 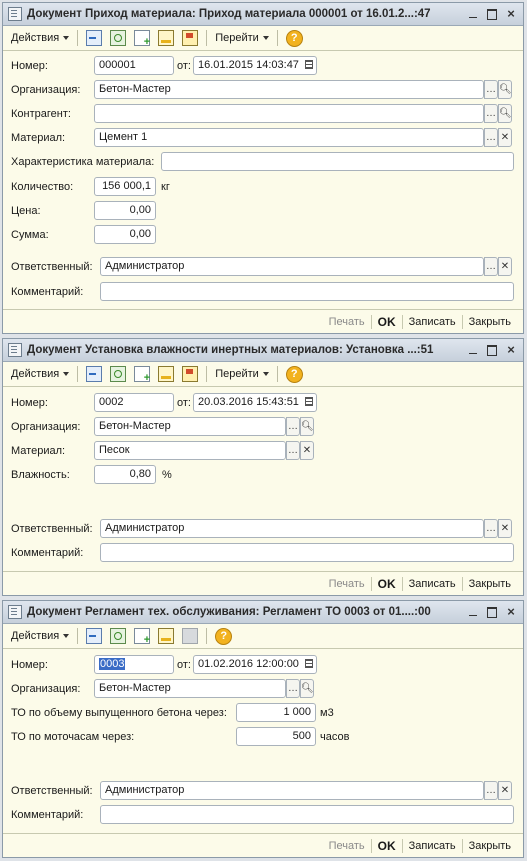 I want to click on characteristic-field, so click(x=337, y=161).